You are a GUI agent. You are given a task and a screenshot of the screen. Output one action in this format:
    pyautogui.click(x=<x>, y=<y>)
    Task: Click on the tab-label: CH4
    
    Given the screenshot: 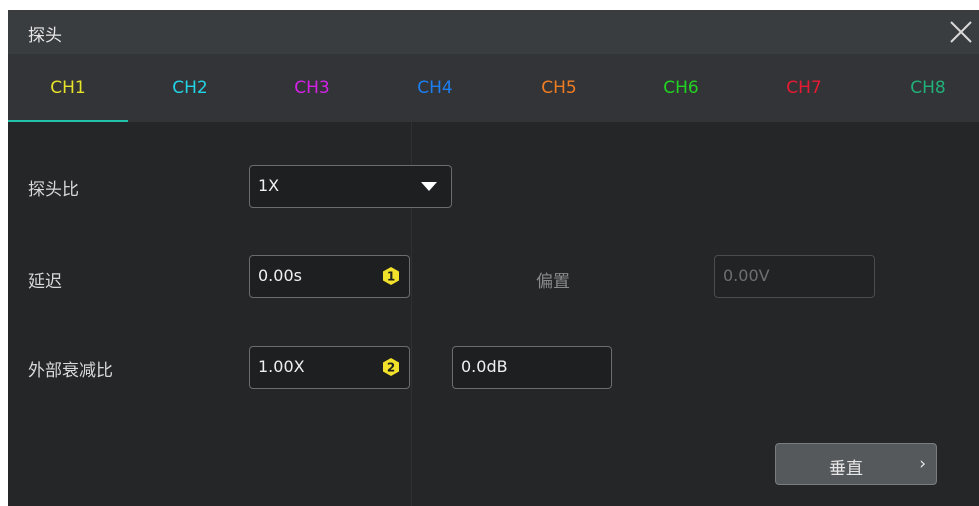 What is the action you would take?
    pyautogui.click(x=435, y=88)
    